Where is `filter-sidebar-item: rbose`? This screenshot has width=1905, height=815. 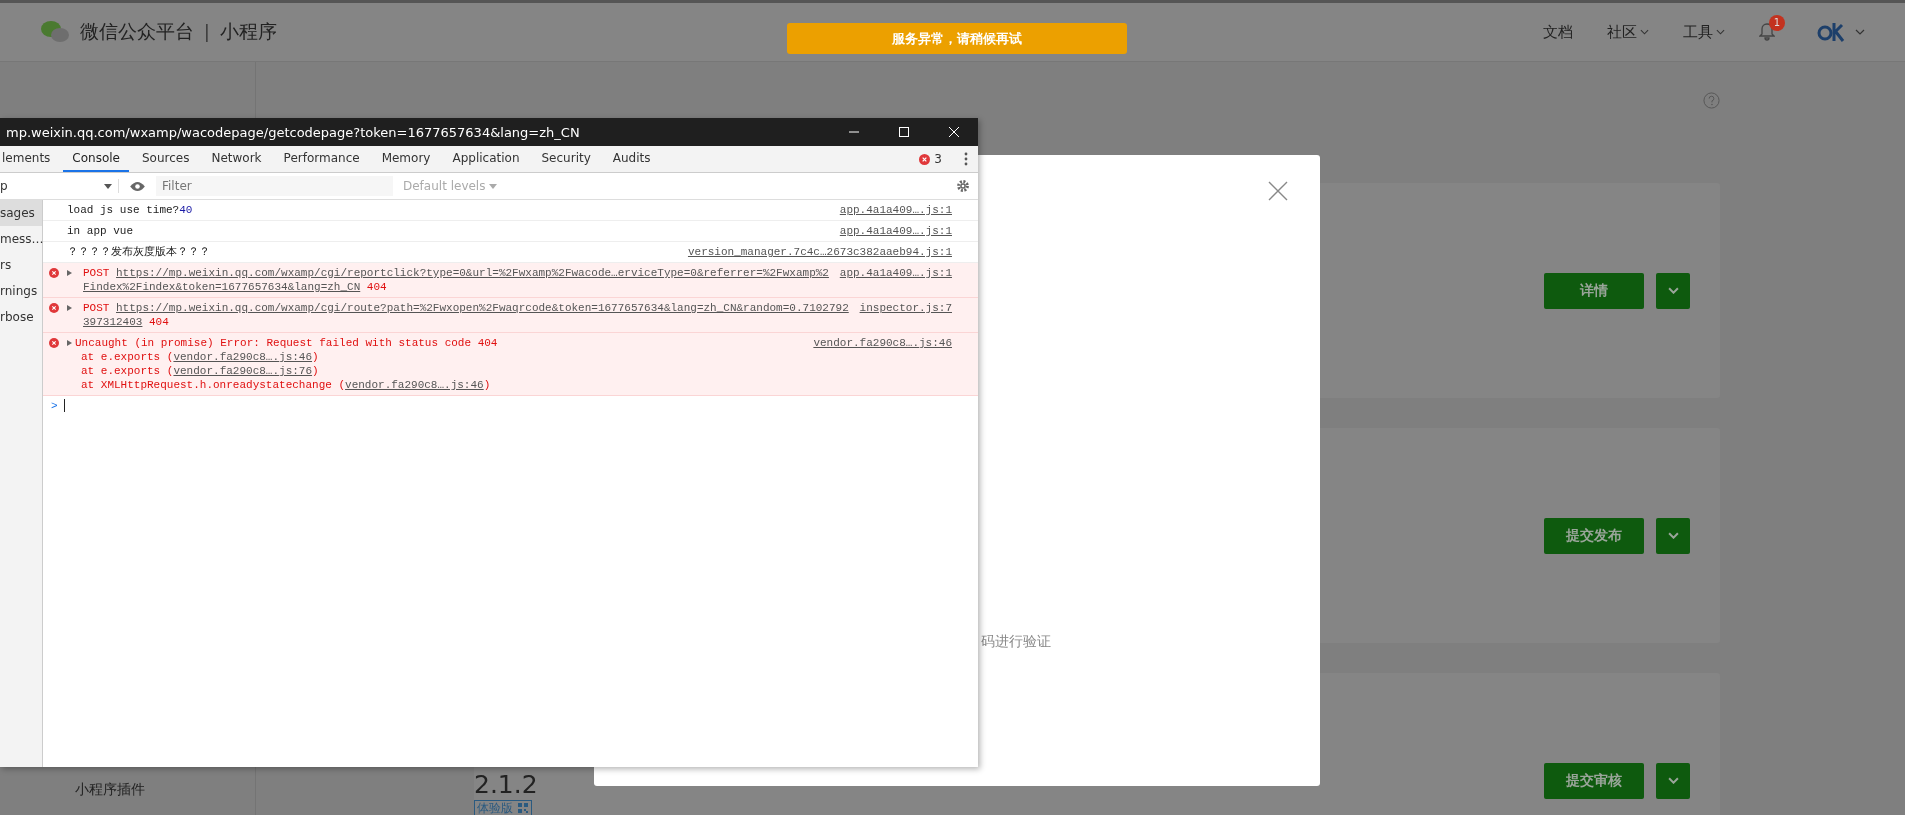 filter-sidebar-item: rbose is located at coordinates (21, 317).